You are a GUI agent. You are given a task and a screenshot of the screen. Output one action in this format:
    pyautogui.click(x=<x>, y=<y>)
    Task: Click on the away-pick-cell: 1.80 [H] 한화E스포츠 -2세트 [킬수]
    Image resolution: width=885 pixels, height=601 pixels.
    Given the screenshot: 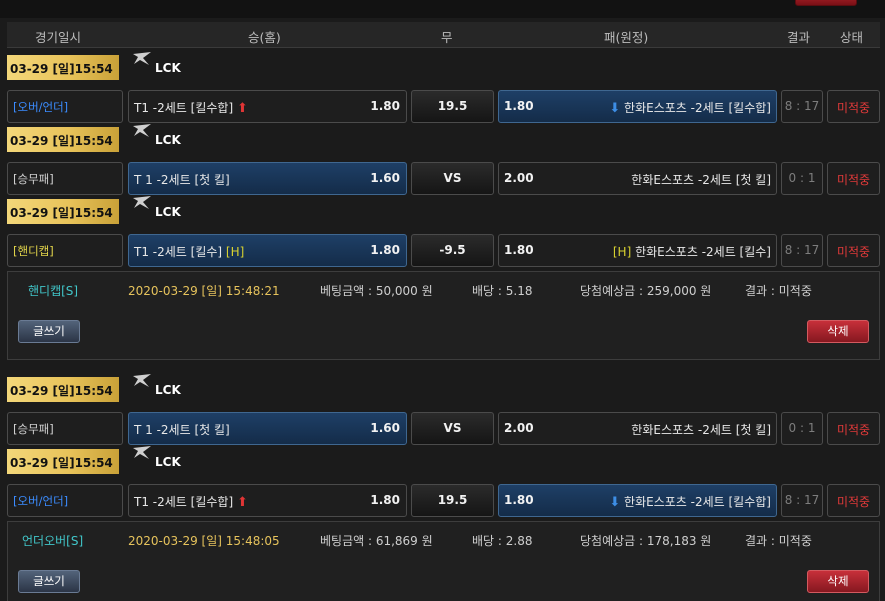 What is the action you would take?
    pyautogui.click(x=637, y=250)
    